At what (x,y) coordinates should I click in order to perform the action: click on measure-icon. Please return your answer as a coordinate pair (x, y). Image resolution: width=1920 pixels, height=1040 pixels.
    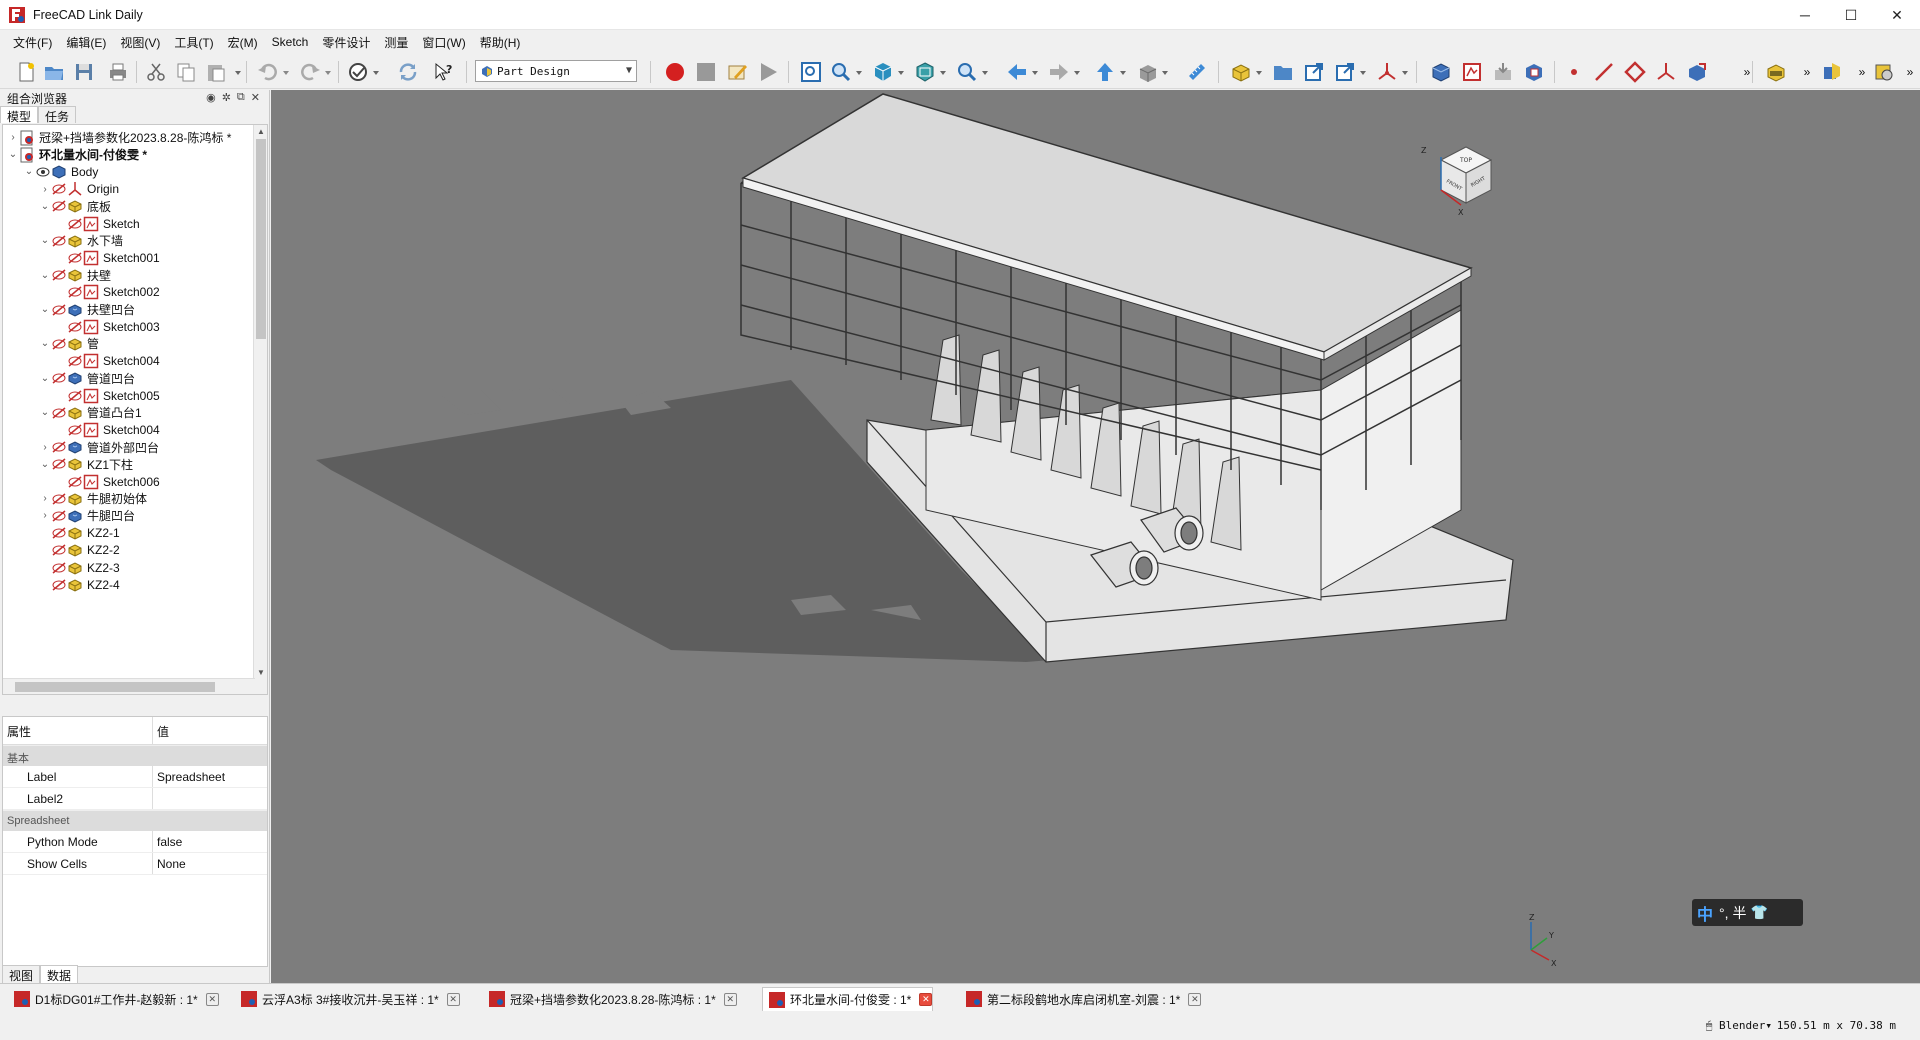
    Looking at the image, I should click on (1197, 72).